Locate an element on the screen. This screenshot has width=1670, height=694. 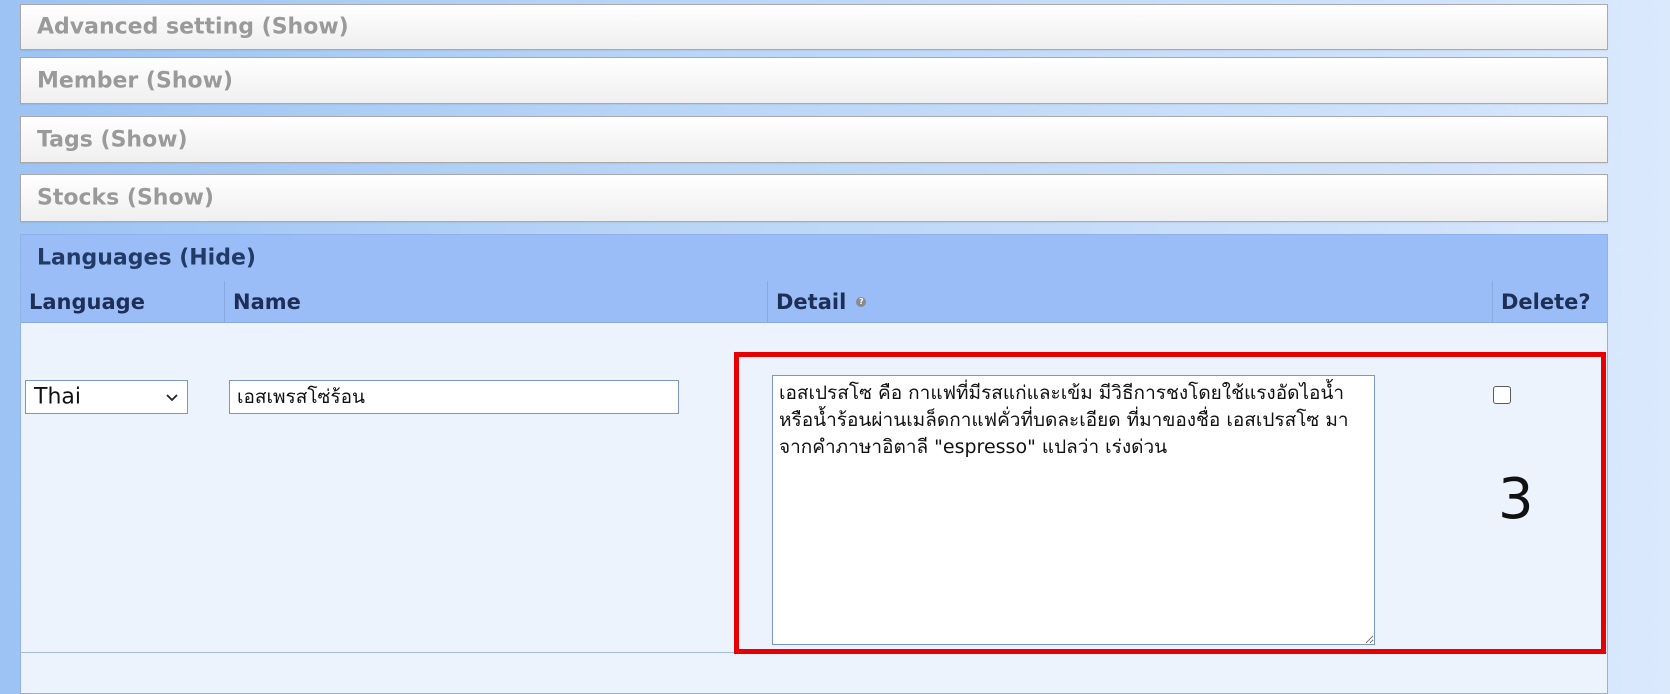
tags-panel: Tags (Show) is located at coordinates (814, 139).